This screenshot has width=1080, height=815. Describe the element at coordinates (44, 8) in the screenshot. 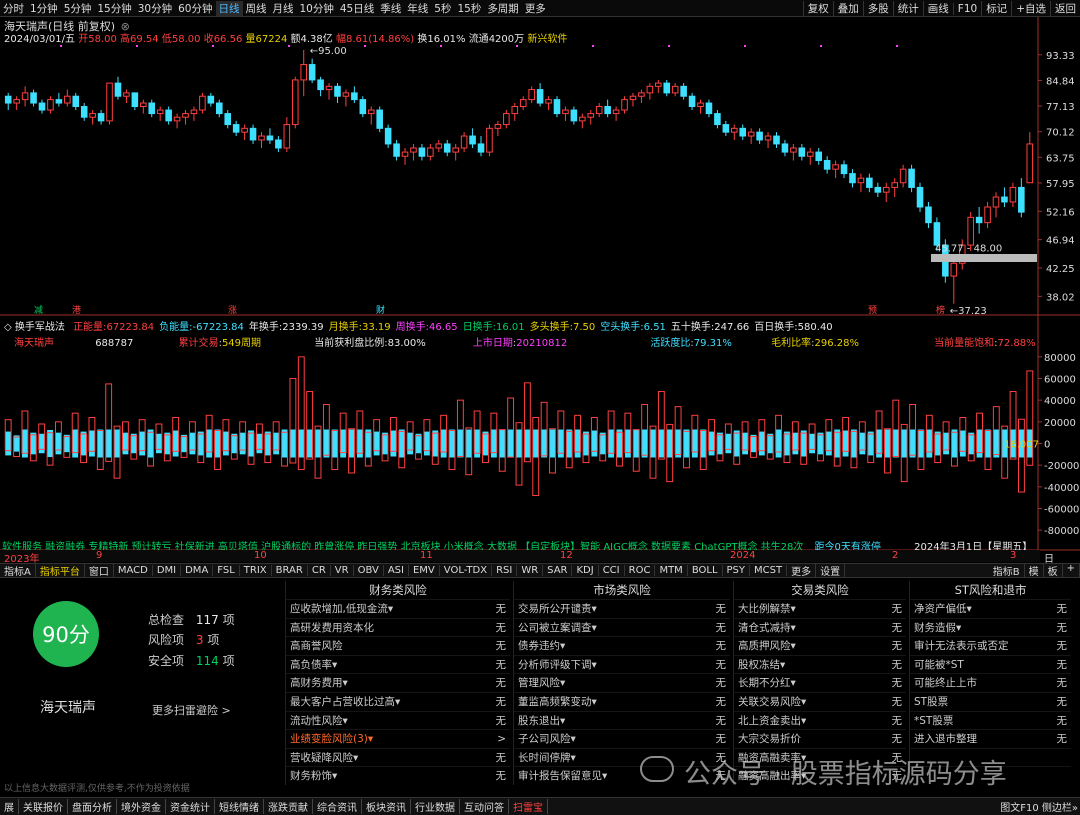

I see `period-tab: 1分钟` at that location.